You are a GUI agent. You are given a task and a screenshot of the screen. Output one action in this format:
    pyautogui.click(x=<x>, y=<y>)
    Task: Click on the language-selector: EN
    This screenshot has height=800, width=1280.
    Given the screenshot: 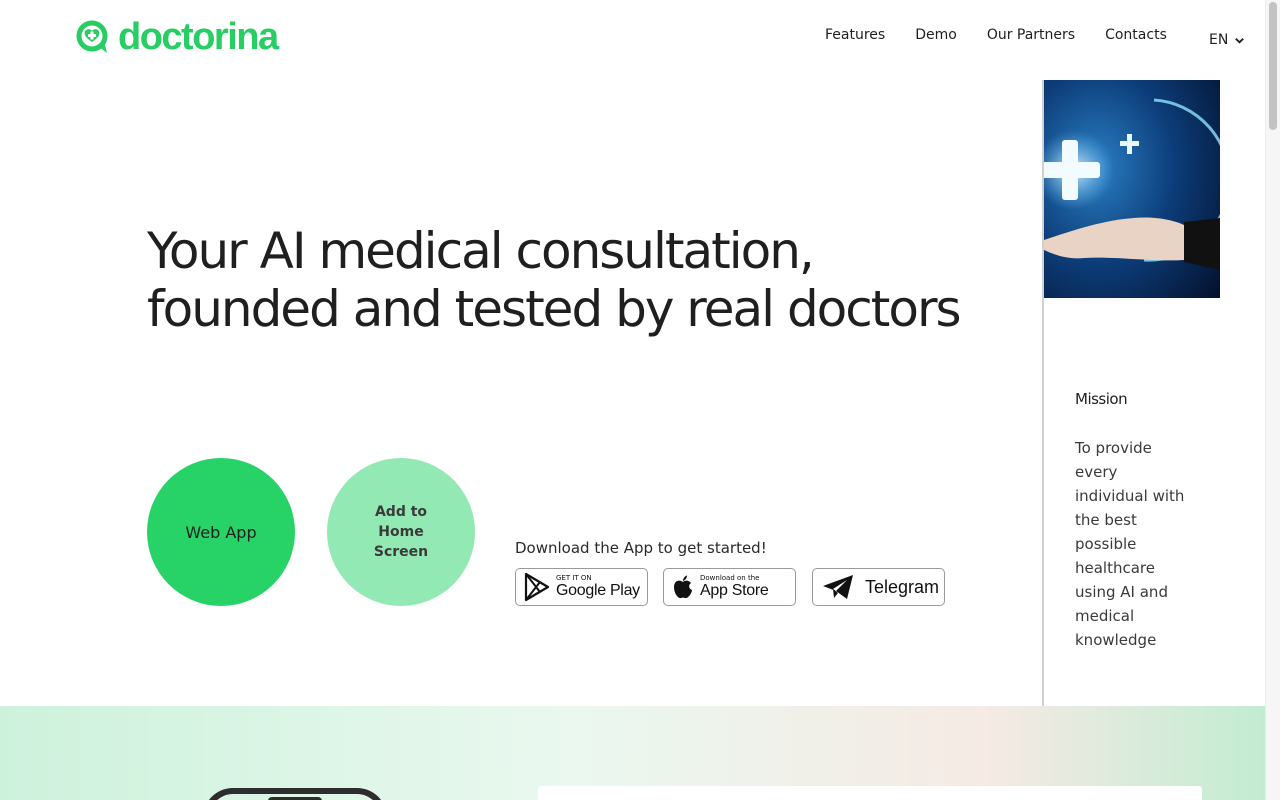 What is the action you would take?
    pyautogui.click(x=1227, y=40)
    